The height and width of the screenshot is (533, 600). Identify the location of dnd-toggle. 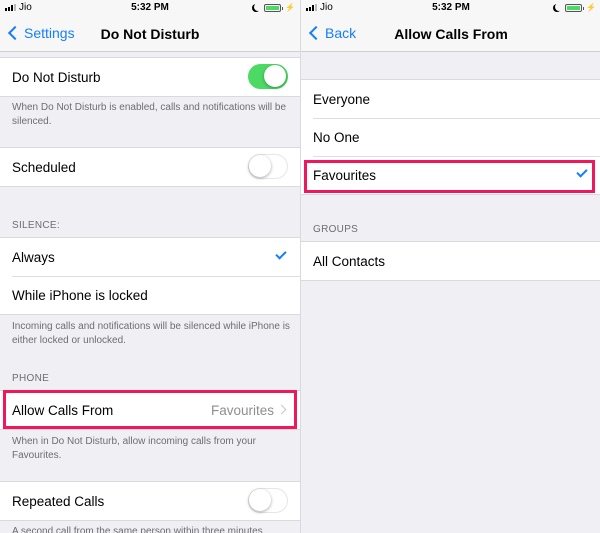
(268, 76).